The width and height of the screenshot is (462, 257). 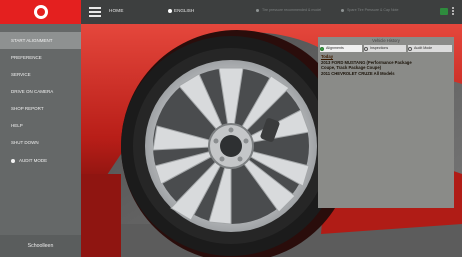 What do you see at coordinates (40, 125) in the screenshot?
I see `sidebar-item-help: HELP` at bounding box center [40, 125].